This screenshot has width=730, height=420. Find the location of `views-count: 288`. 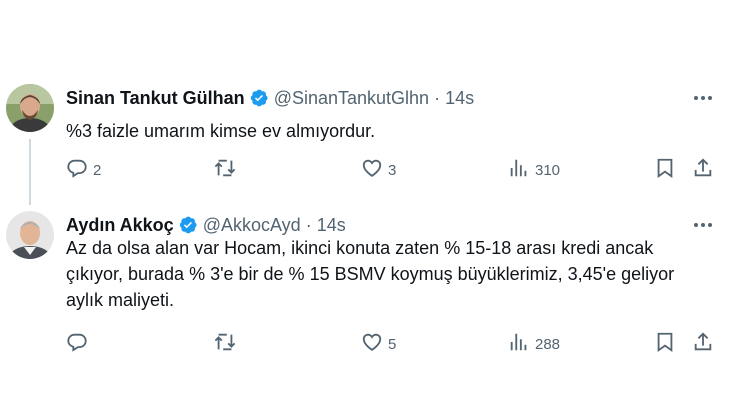

views-count: 288 is located at coordinates (548, 344).